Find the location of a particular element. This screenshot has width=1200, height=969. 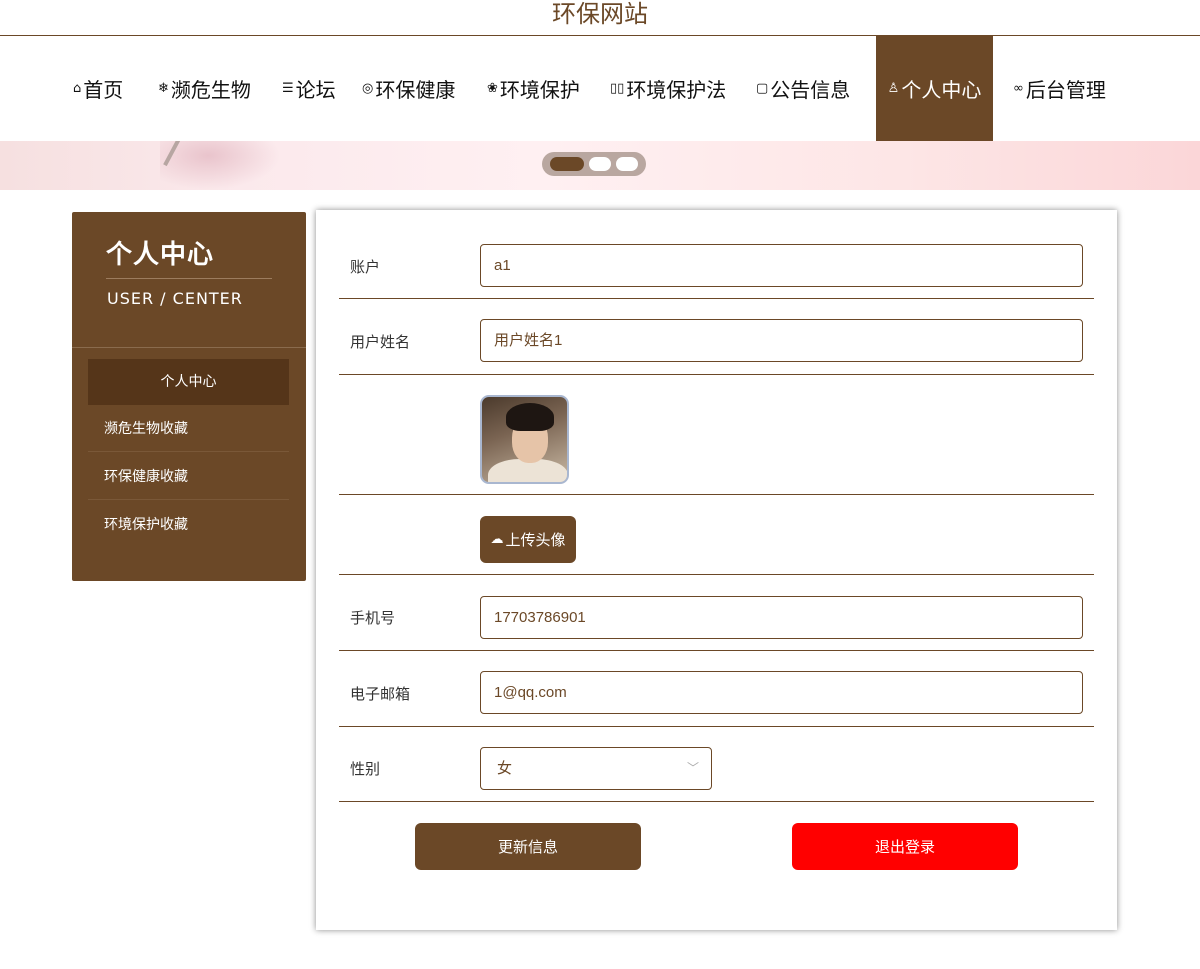

form-row-account: 账户 a1 is located at coordinates (716, 265).